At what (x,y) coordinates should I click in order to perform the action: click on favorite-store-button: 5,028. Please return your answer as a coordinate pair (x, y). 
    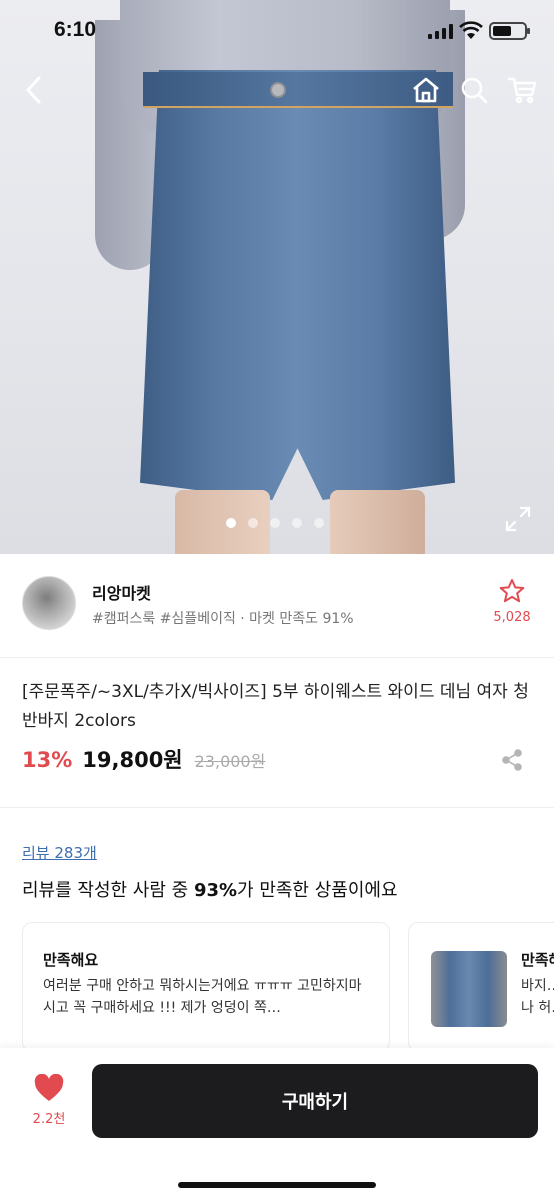
    Looking at the image, I should click on (512, 601).